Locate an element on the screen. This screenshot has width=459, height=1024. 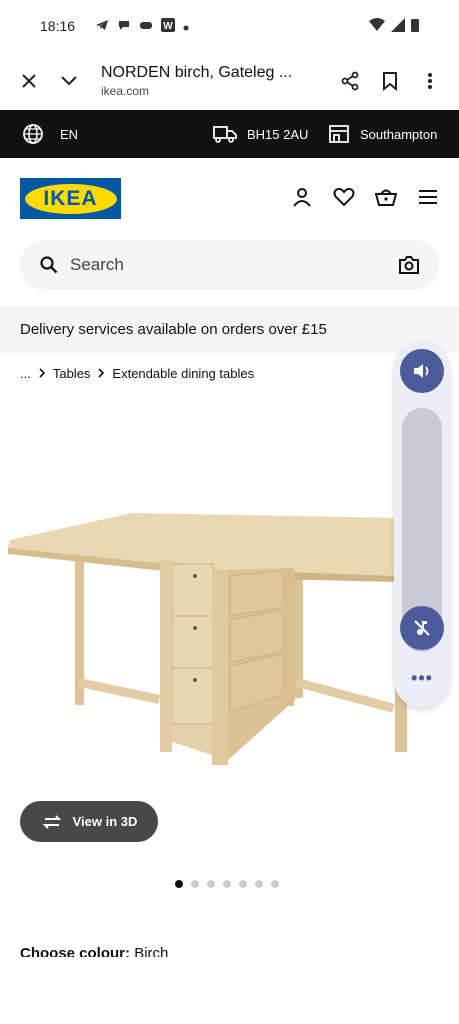
colour-value: Birch is located at coordinates (151, 951).